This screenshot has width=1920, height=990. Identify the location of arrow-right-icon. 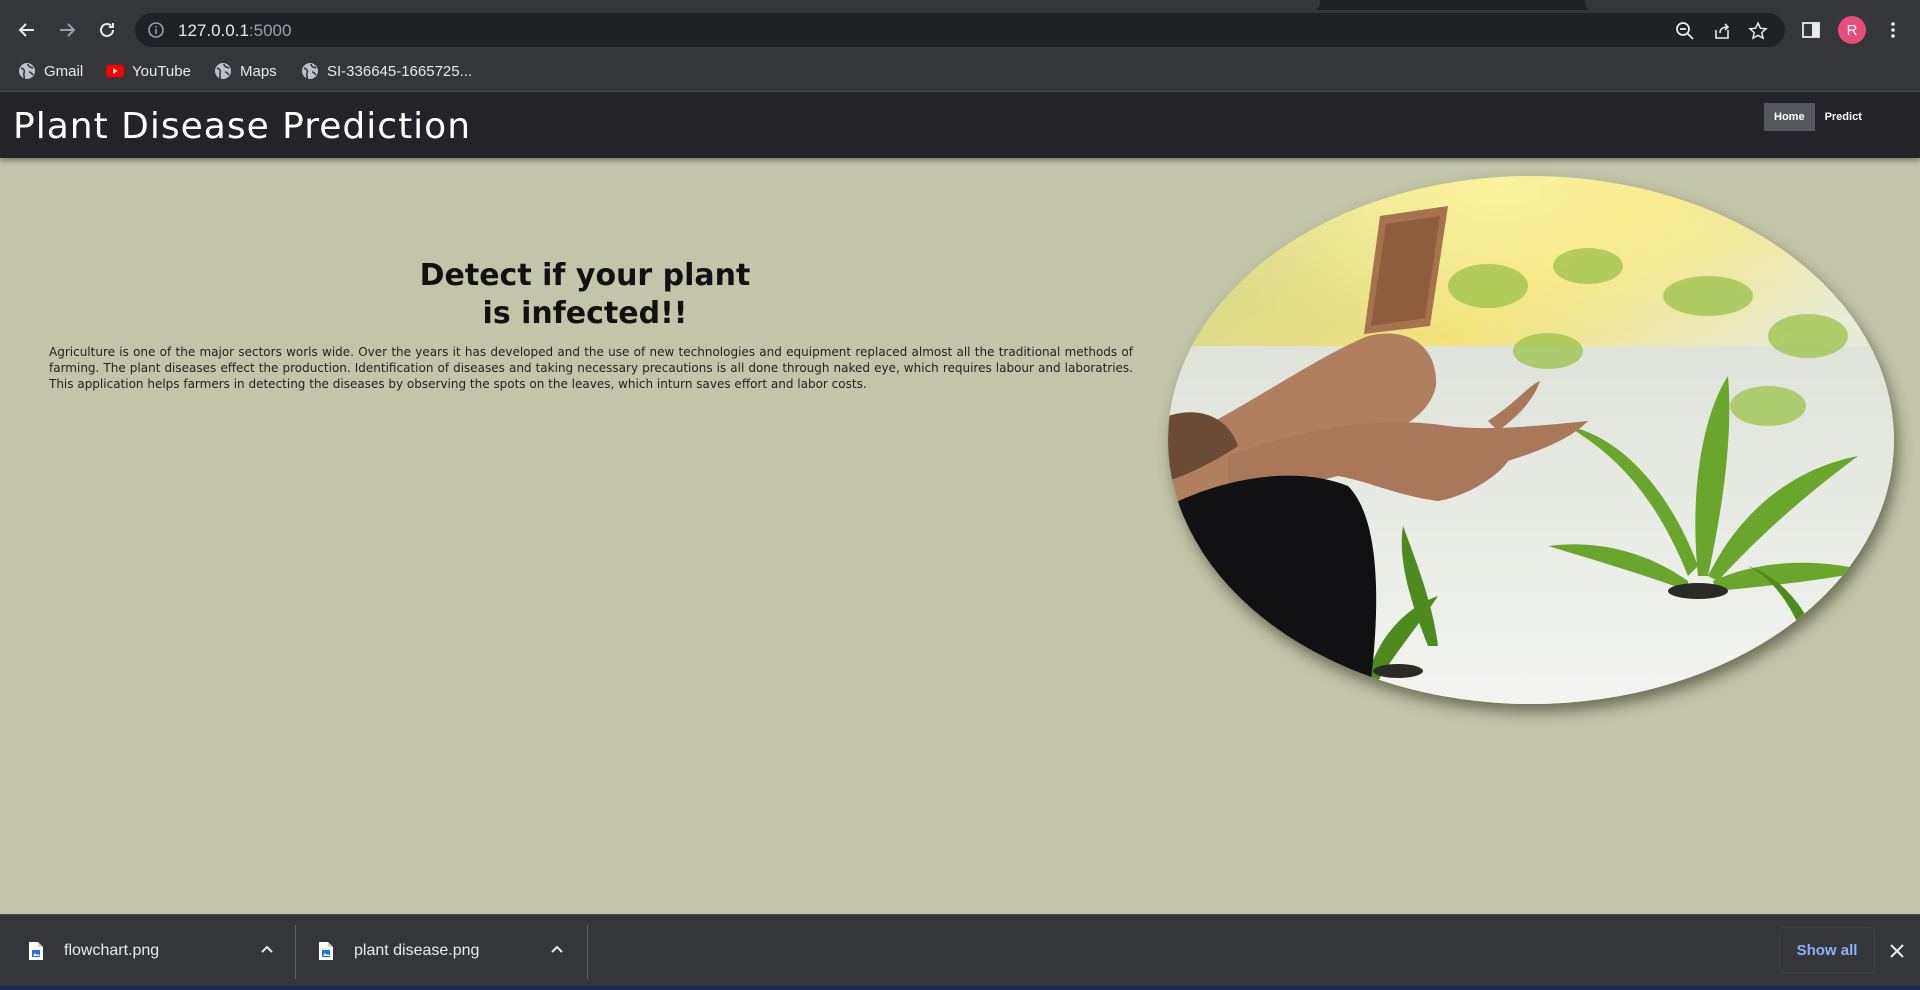
(68, 30).